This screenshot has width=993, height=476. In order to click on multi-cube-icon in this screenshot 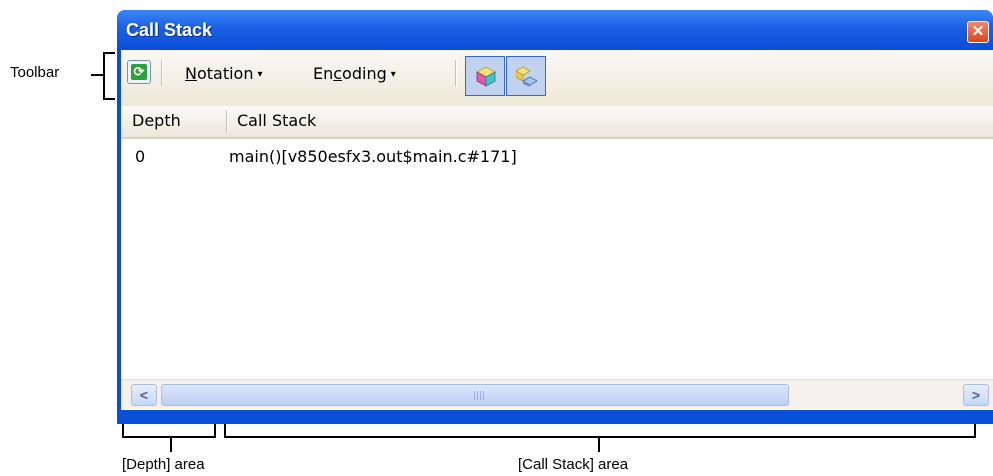, I will do `click(486, 76)`.